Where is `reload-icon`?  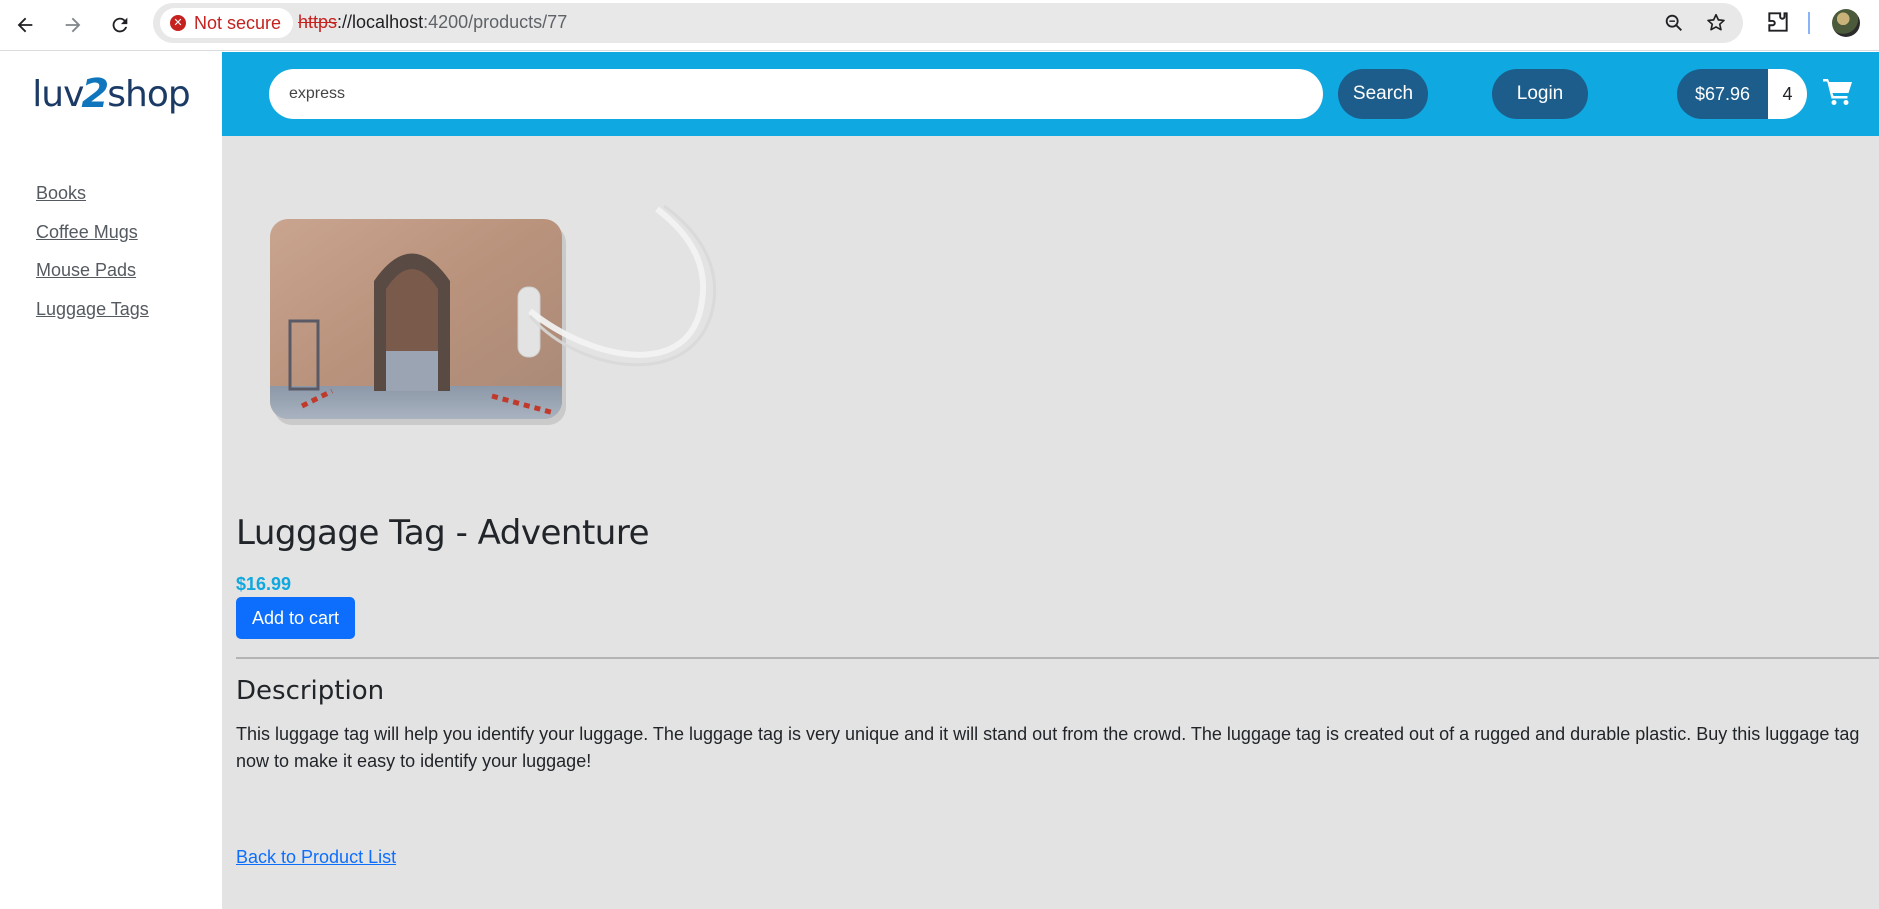 reload-icon is located at coordinates (120, 25).